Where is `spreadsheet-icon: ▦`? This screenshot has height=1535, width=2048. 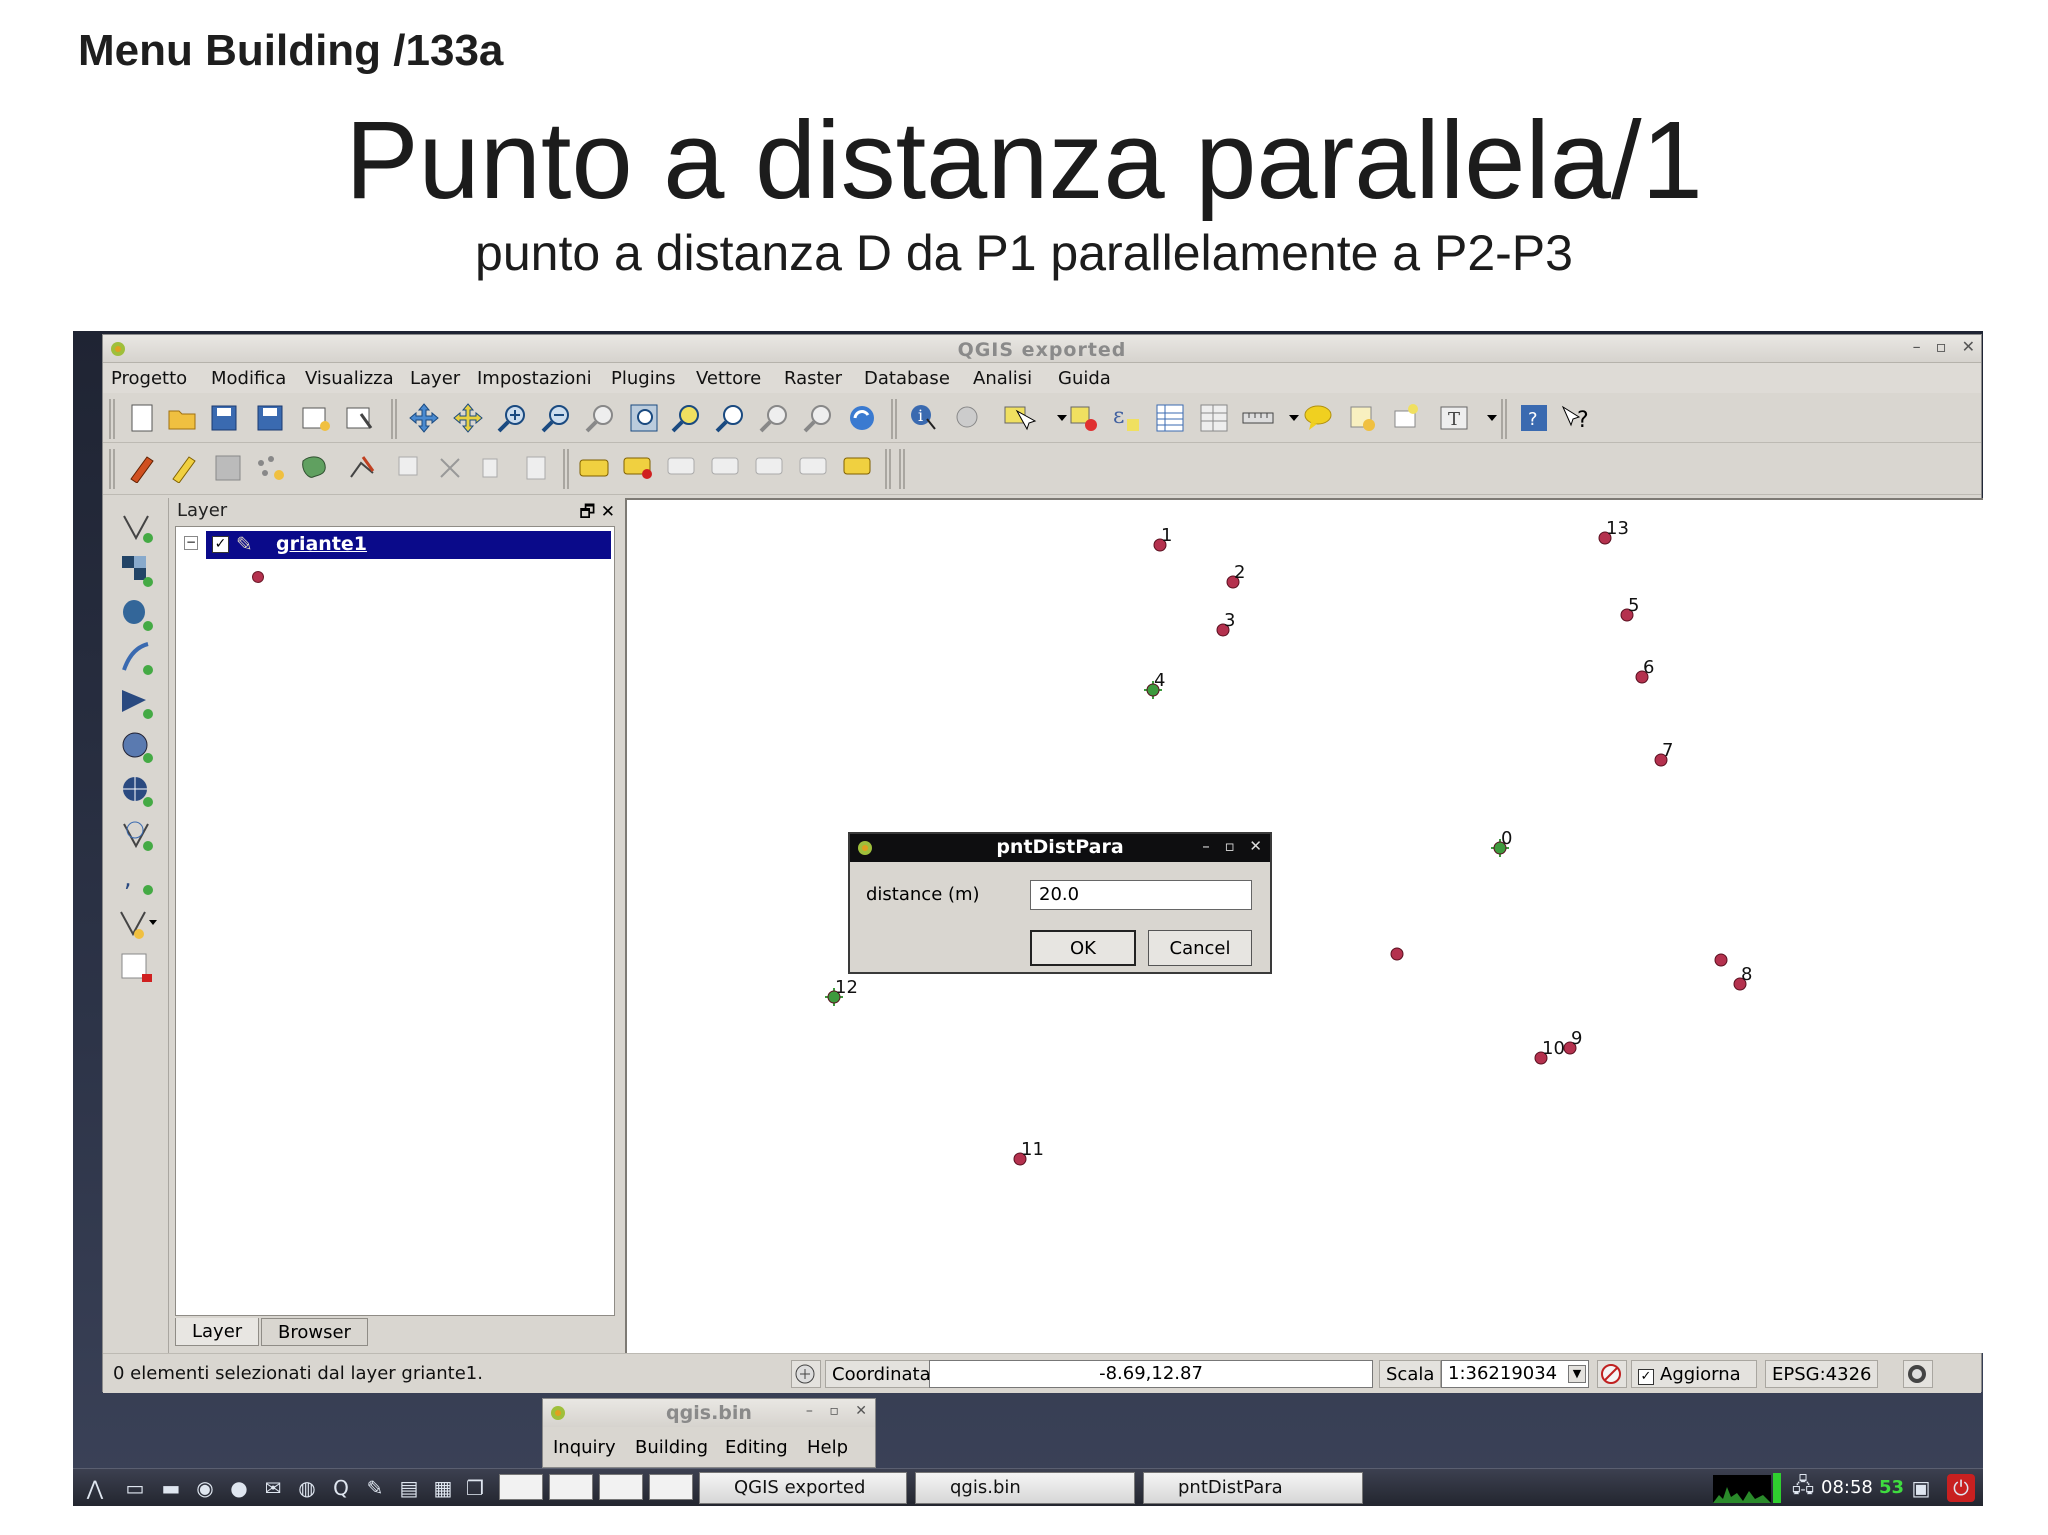
spreadsheet-icon: ▦ is located at coordinates (443, 1488).